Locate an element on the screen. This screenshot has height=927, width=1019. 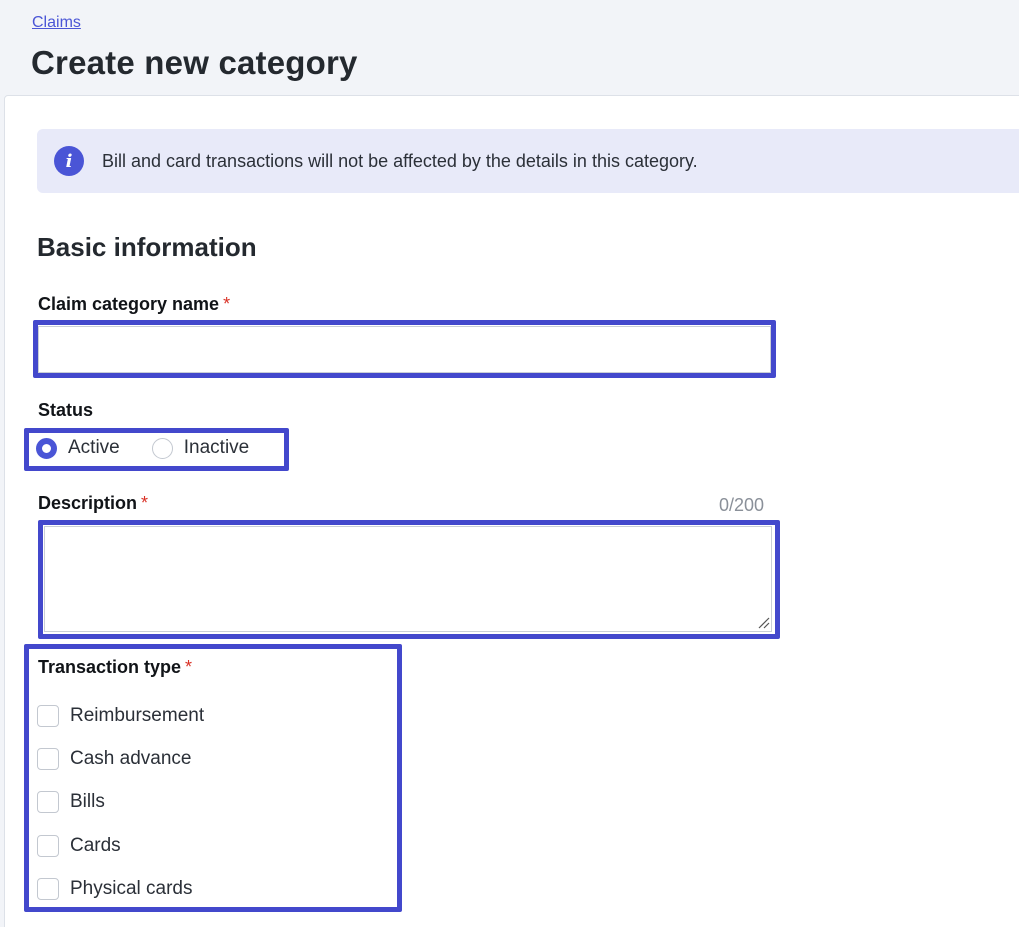
transaction-type-label: Transaction type * is located at coordinates (115, 667).